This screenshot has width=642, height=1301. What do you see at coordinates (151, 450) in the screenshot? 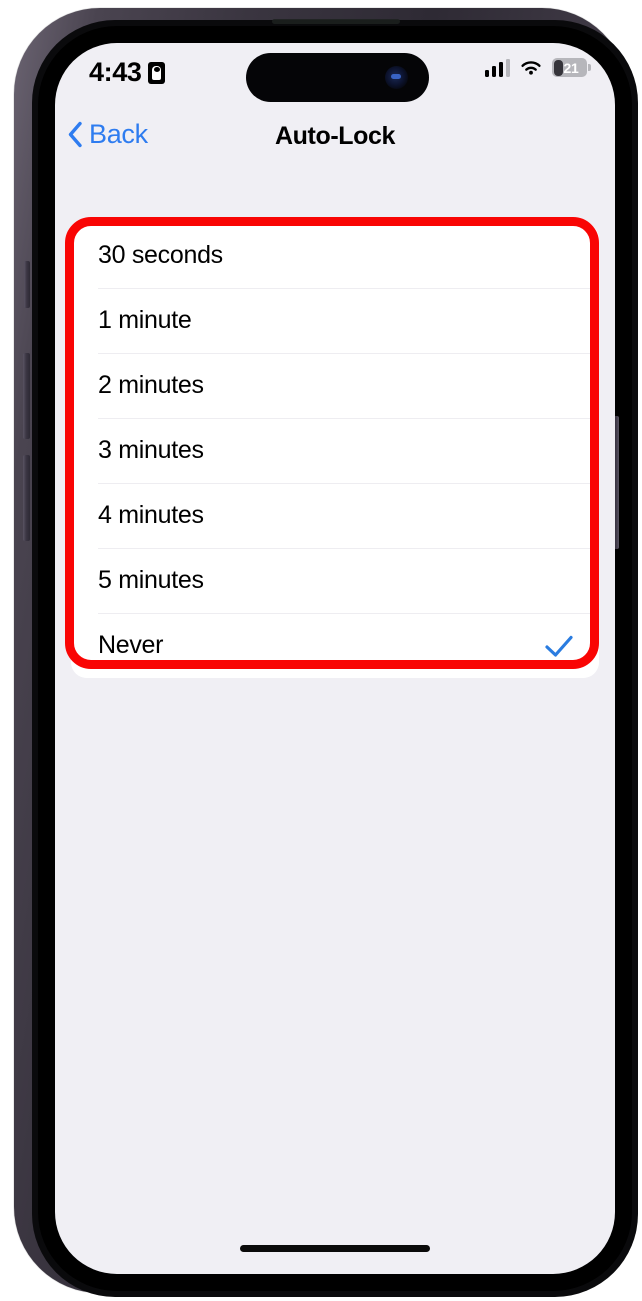
I see `option-label: 3 minutes` at bounding box center [151, 450].